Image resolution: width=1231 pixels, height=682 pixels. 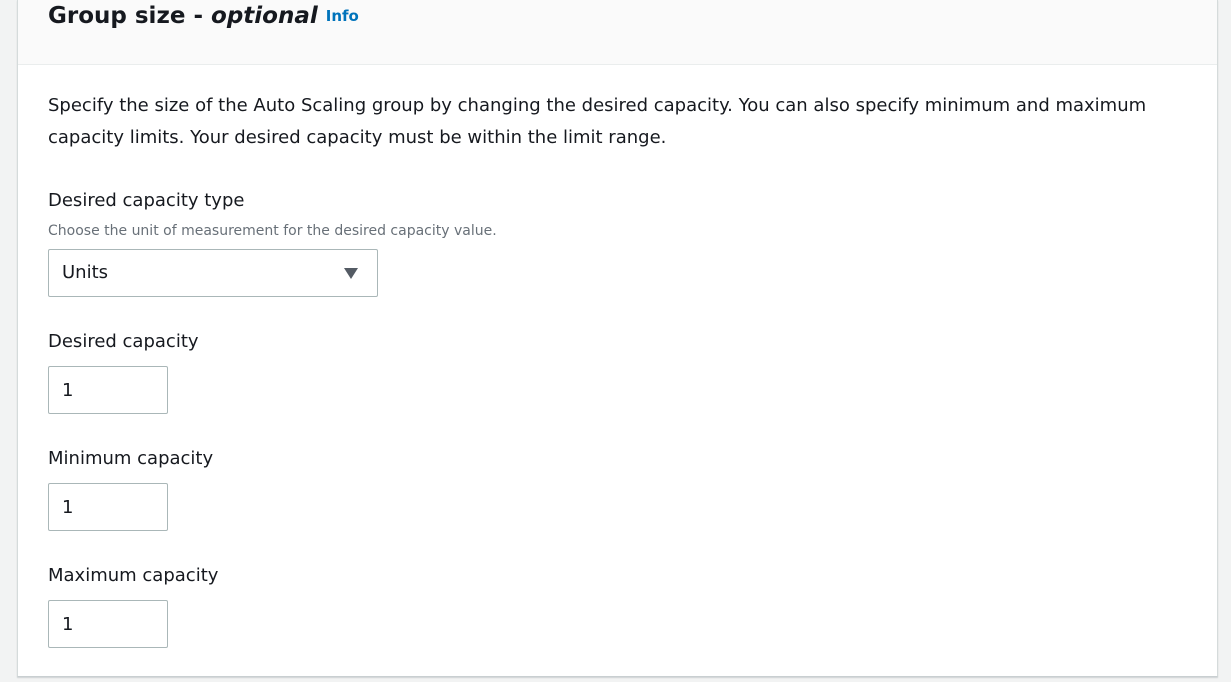 What do you see at coordinates (133, 575) in the screenshot?
I see `maximum-capacity-label: Maximum capacity` at bounding box center [133, 575].